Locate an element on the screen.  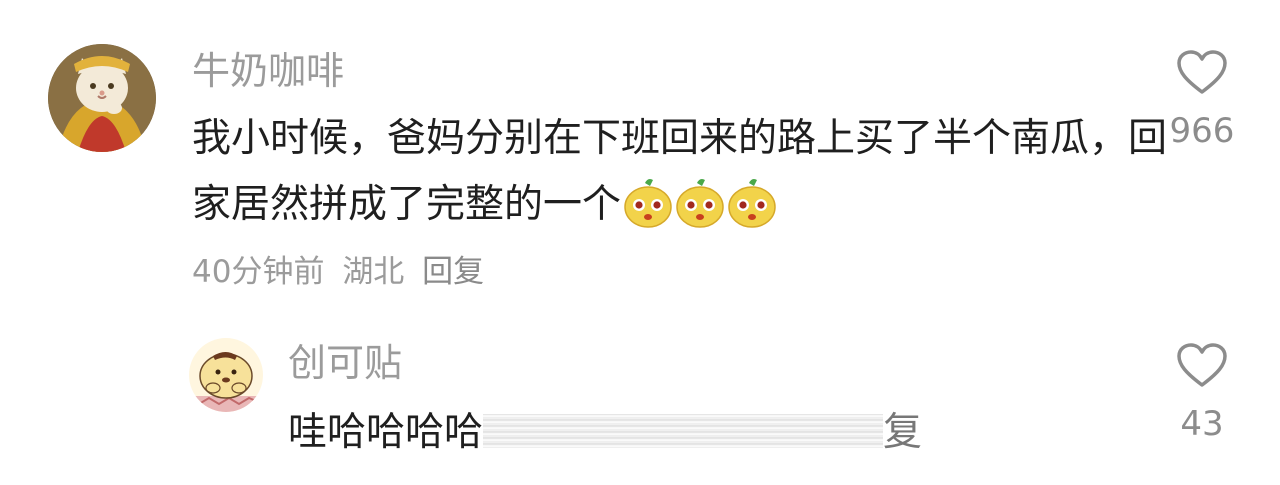
like-count: 966 is located at coordinates (1202, 131).